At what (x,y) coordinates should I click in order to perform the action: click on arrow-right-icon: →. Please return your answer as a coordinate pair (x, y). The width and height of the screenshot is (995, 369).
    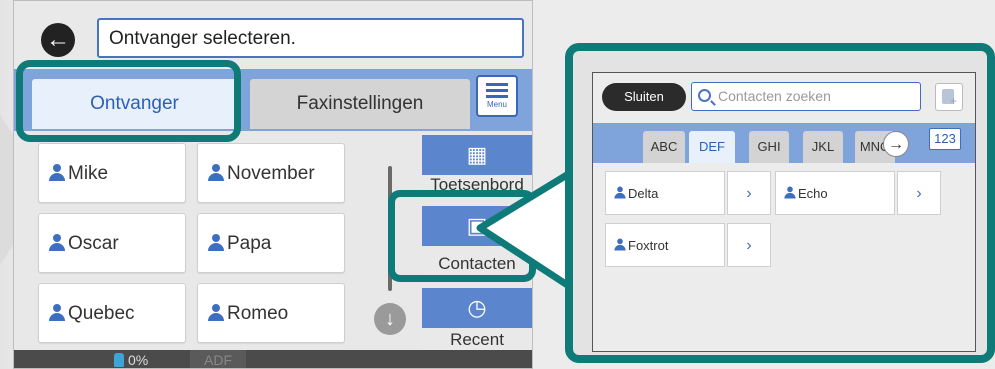
    Looking at the image, I should click on (896, 144).